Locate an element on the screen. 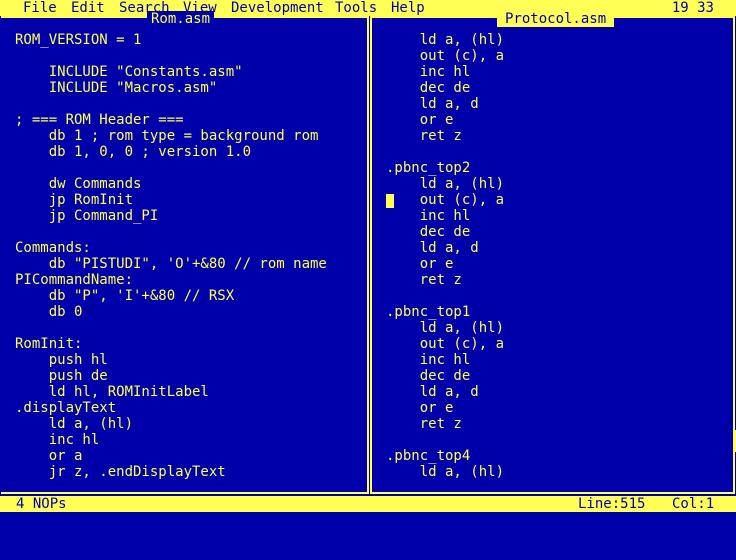 The image size is (736, 560). rom-code-line: push hl is located at coordinates (171, 360).